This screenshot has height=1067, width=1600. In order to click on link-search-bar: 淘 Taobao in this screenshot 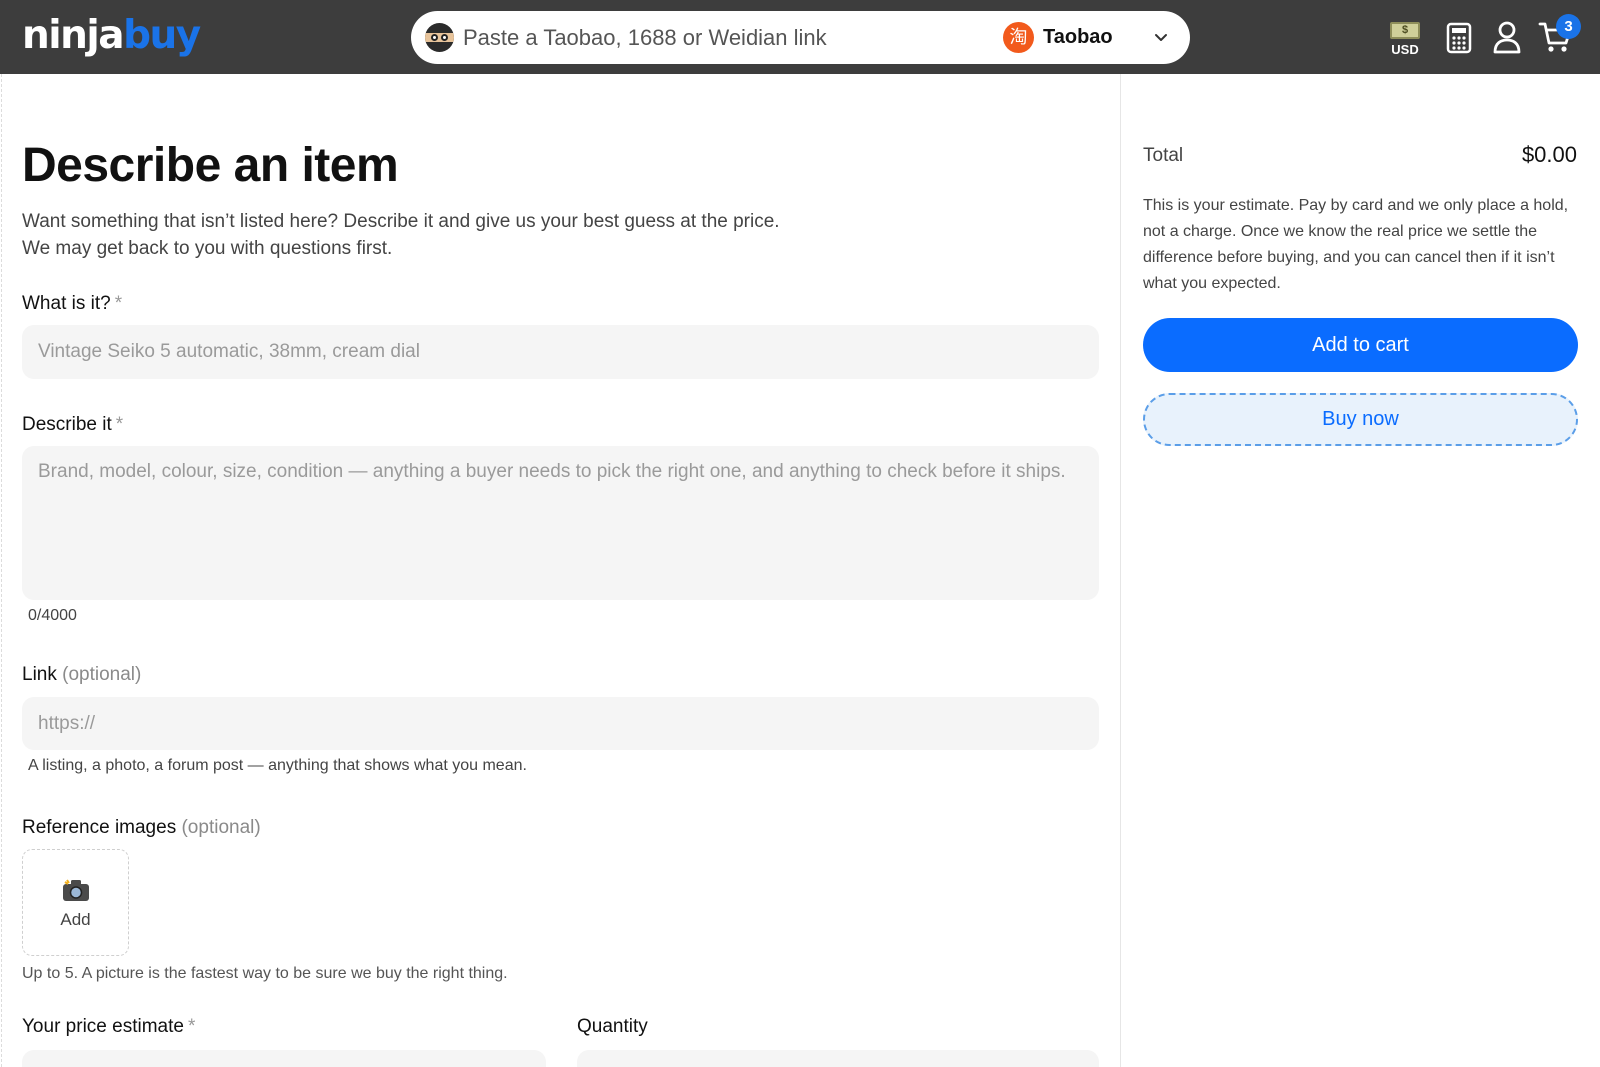, I will do `click(800, 37)`.